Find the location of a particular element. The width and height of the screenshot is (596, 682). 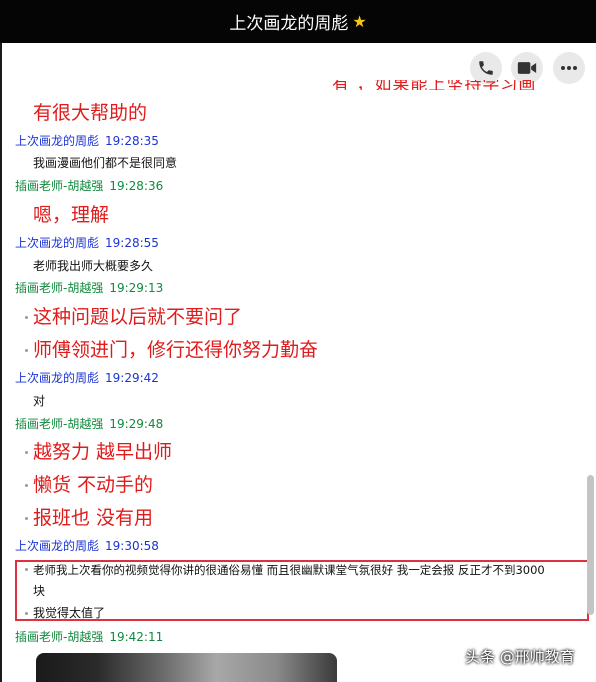

message-time: 19:29:42 is located at coordinates (132, 378).